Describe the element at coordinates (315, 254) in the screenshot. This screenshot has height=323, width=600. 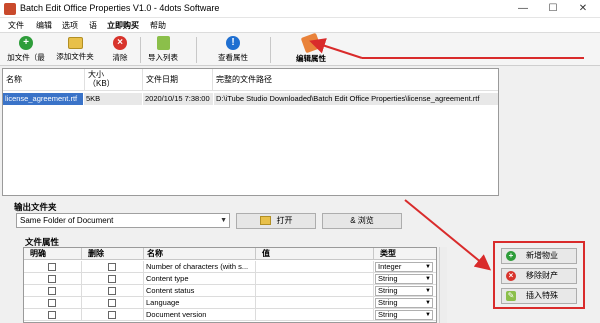
I see `col-value: 值` at that location.